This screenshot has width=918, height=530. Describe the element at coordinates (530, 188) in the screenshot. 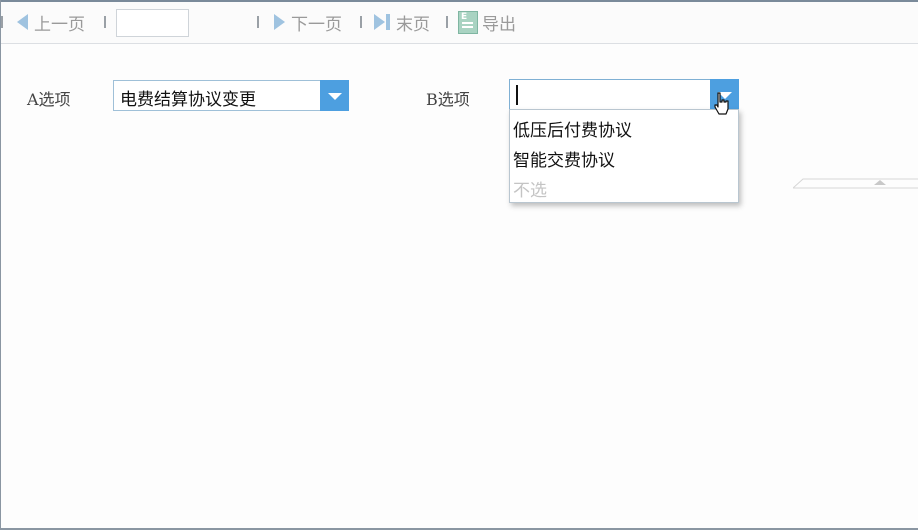

I see `dropdown-option-none: 不选` at that location.